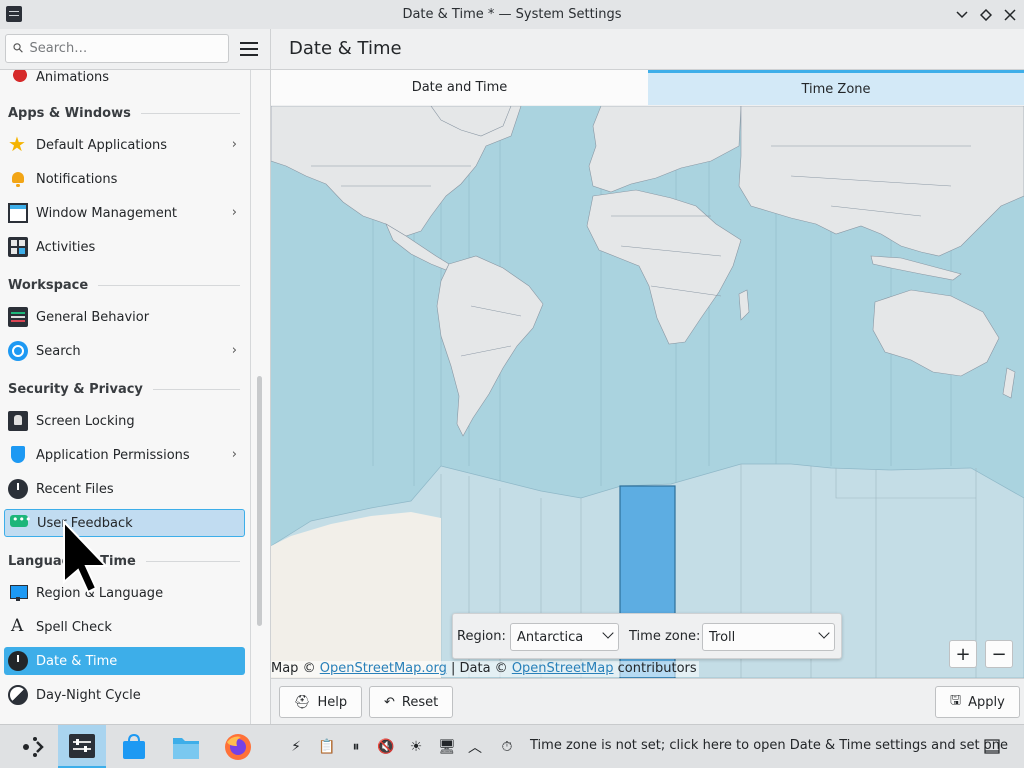 The image size is (1024, 768). I want to click on reset-button: ↶ Reset, so click(411, 702).